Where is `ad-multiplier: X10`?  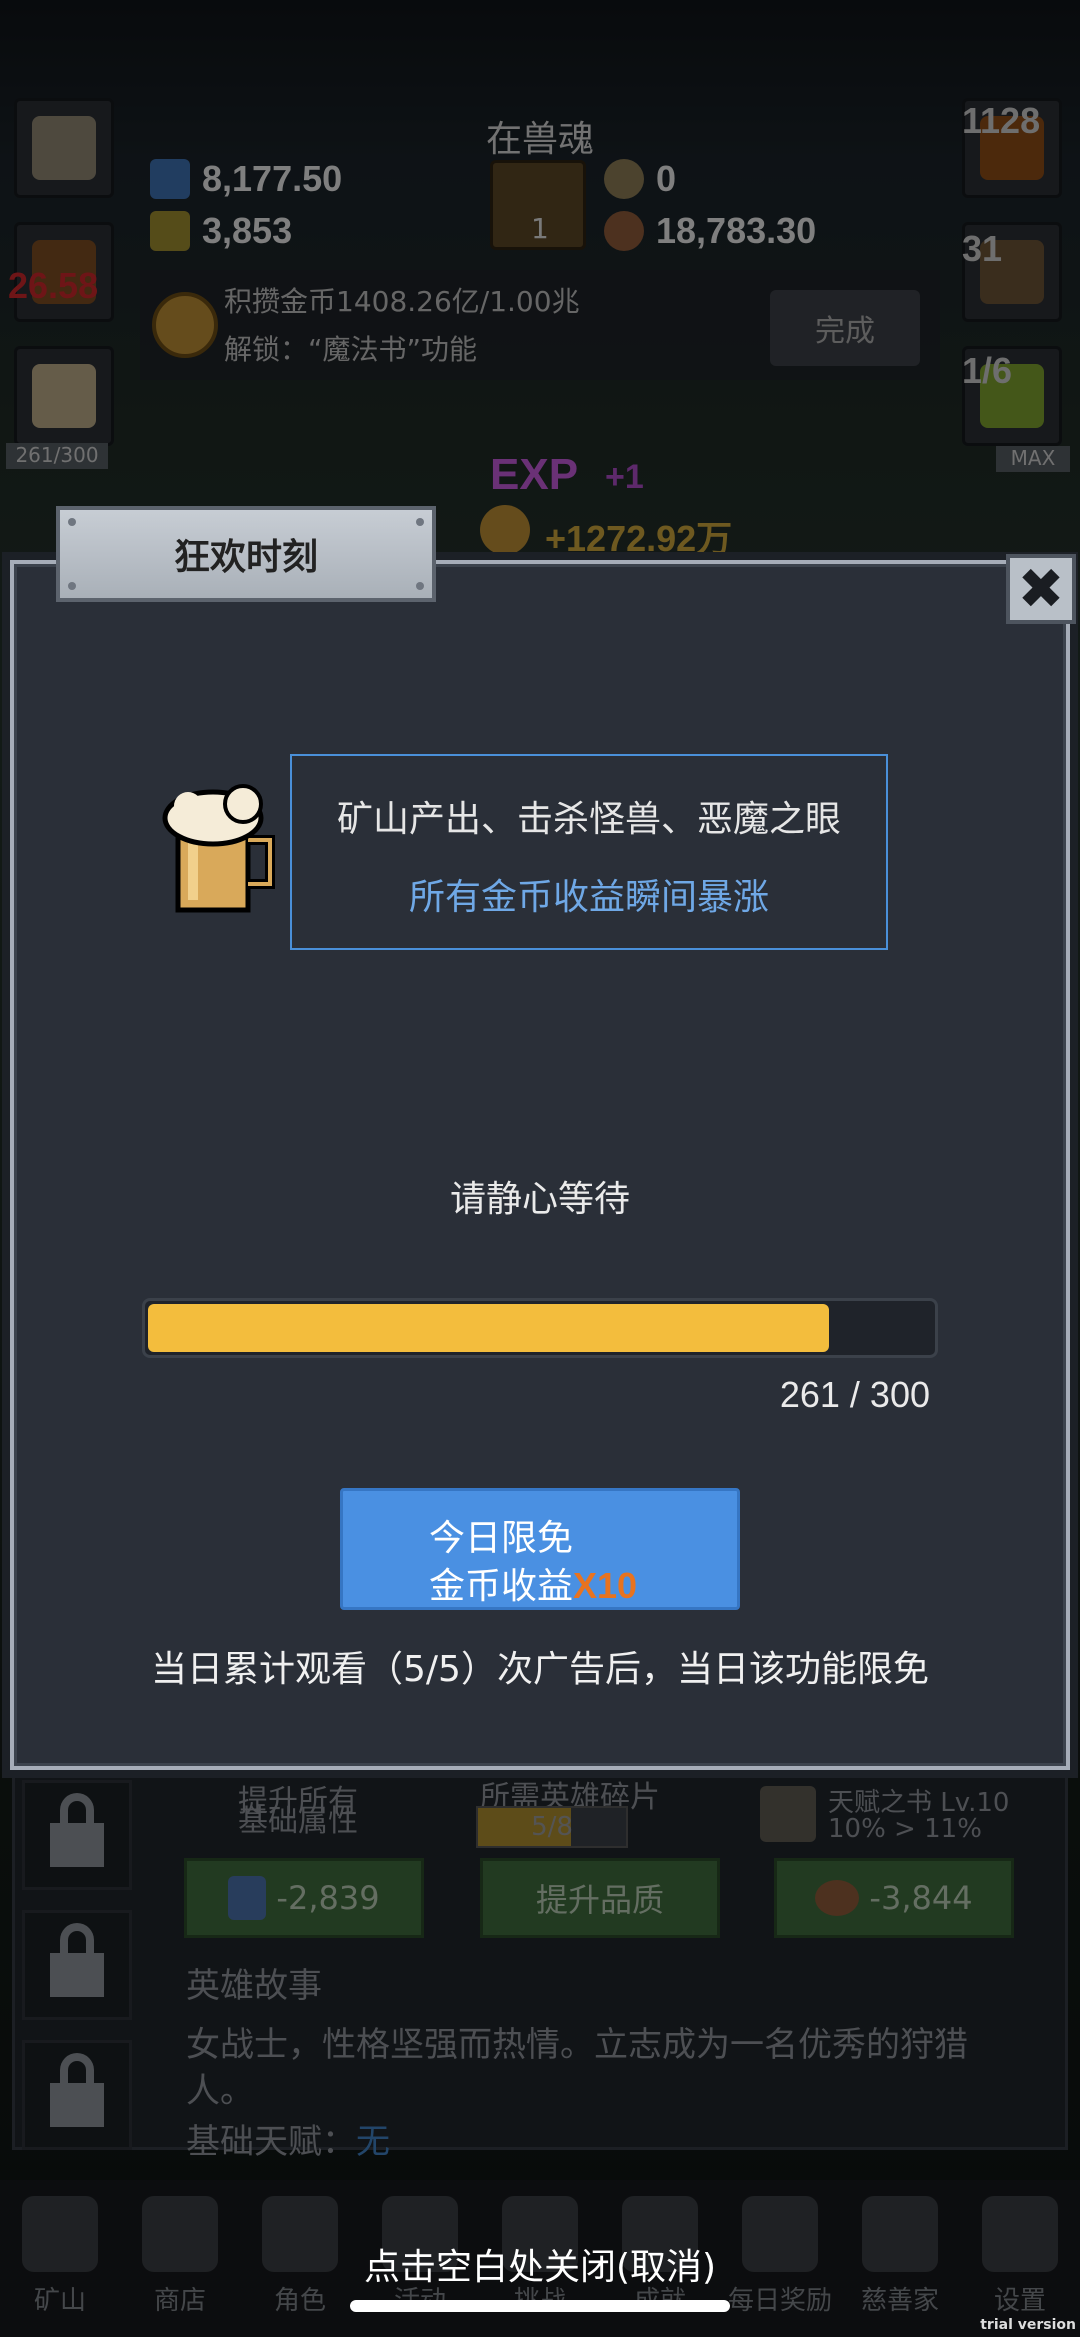
ad-multiplier: X10 is located at coordinates (605, 1585).